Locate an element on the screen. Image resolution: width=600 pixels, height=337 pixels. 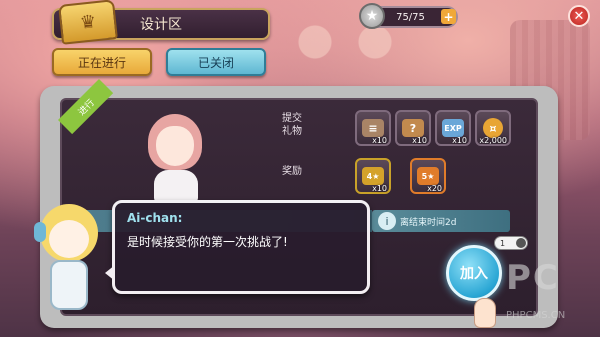
reward-item-5star: 5★ x20 is located at coordinates (428, 176).